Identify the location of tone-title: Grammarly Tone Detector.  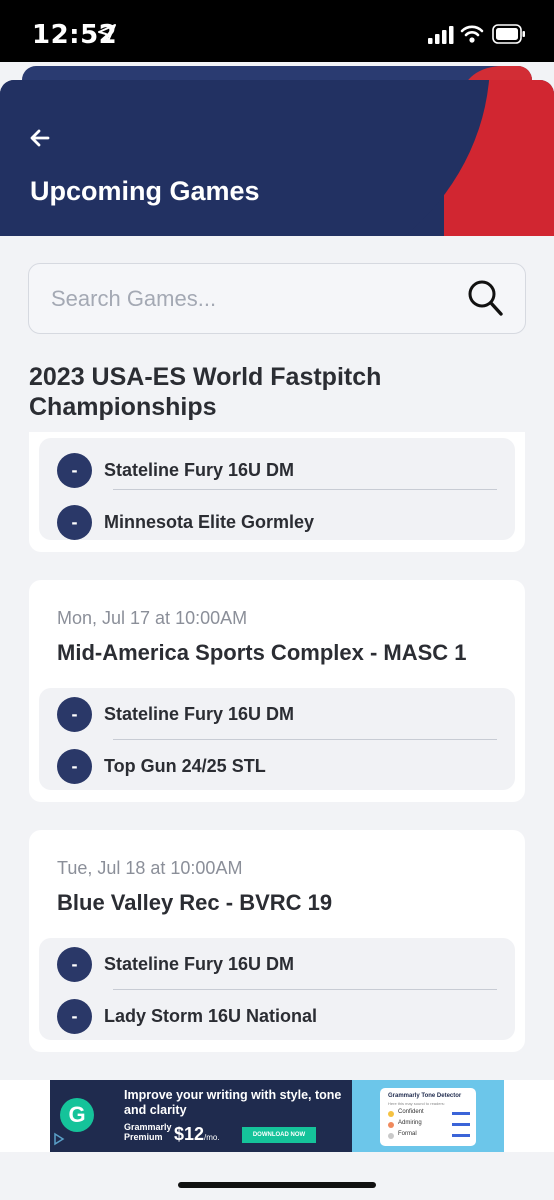
(425, 1096).